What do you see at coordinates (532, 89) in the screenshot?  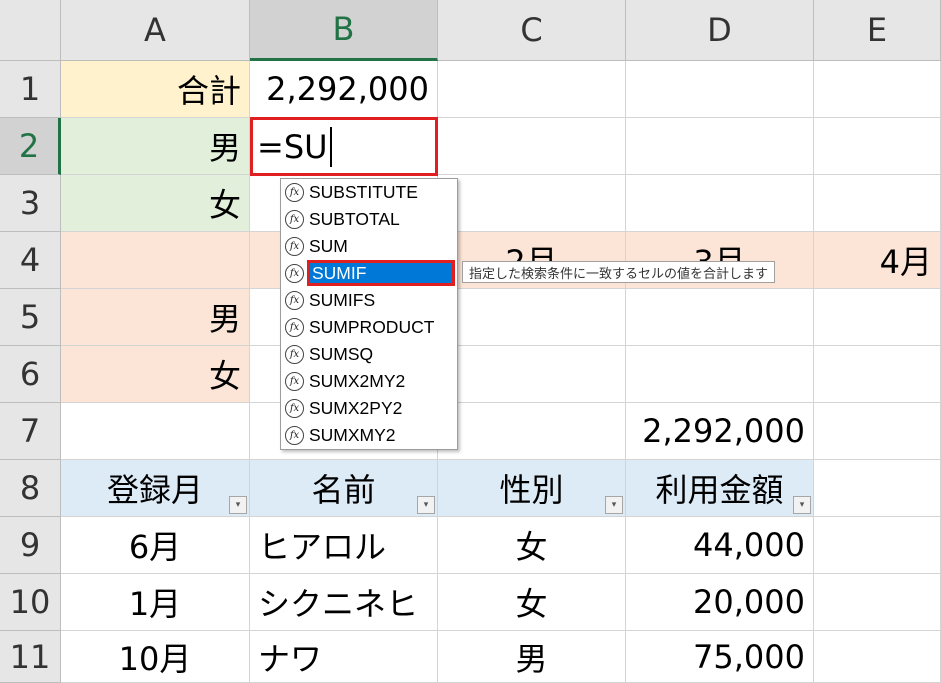 I see `cell-c1` at bounding box center [532, 89].